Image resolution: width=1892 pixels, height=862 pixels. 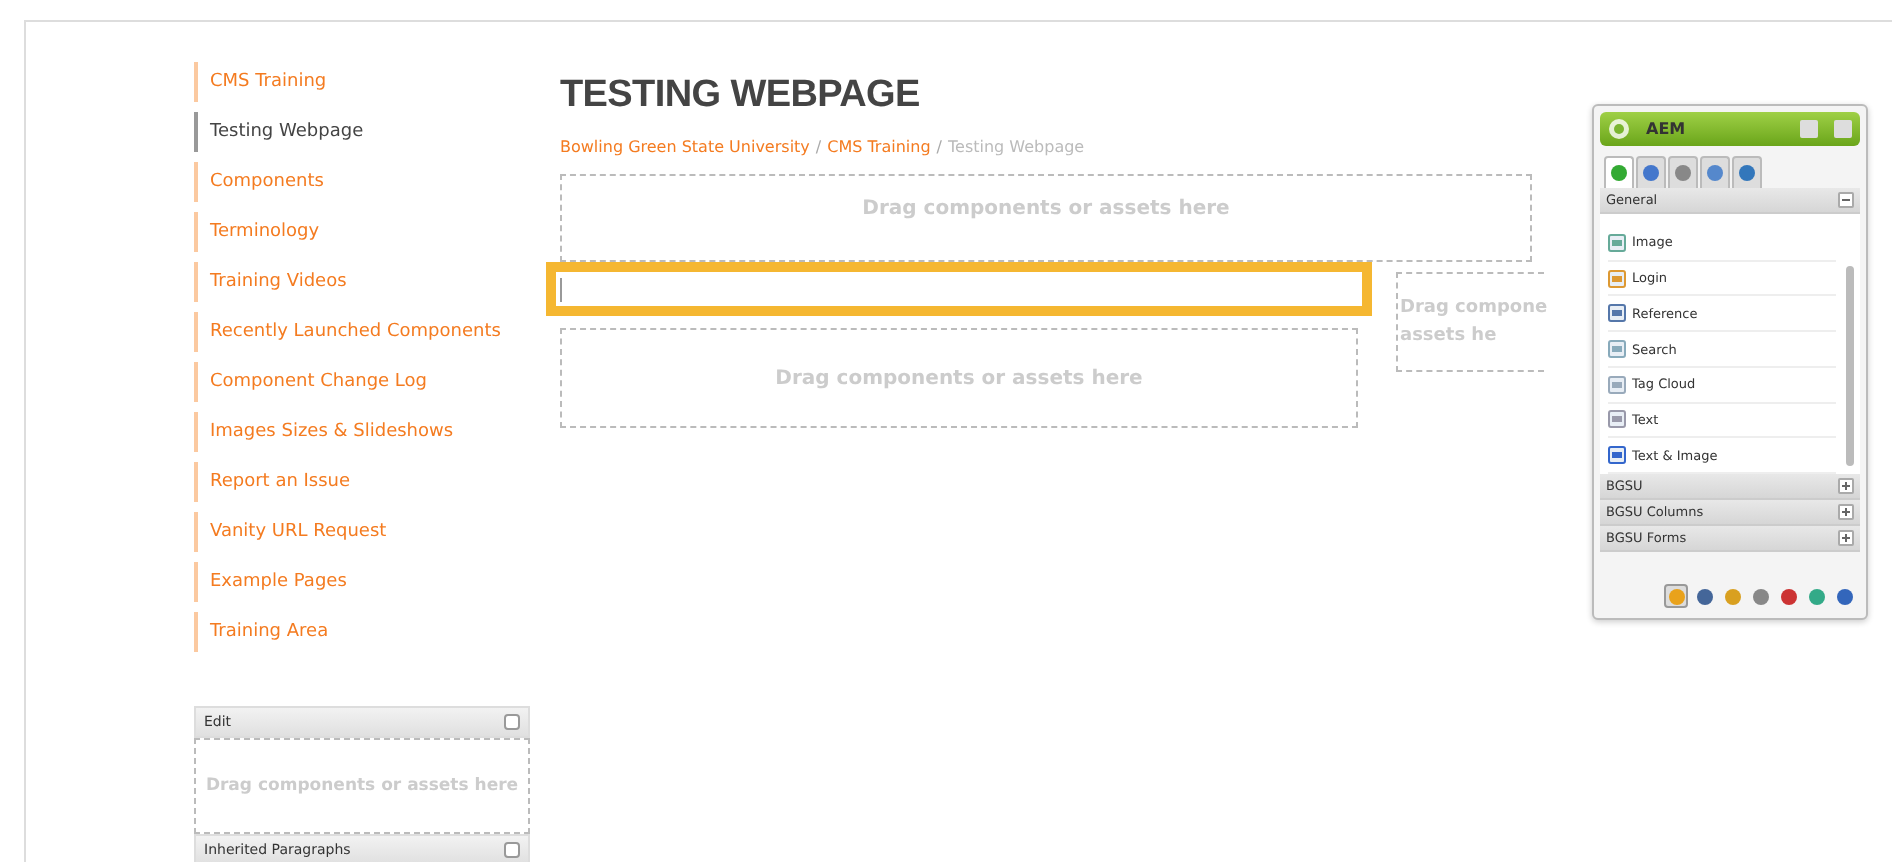 What do you see at coordinates (364, 332) in the screenshot?
I see `sidebar-link: Recently Launched Components` at bounding box center [364, 332].